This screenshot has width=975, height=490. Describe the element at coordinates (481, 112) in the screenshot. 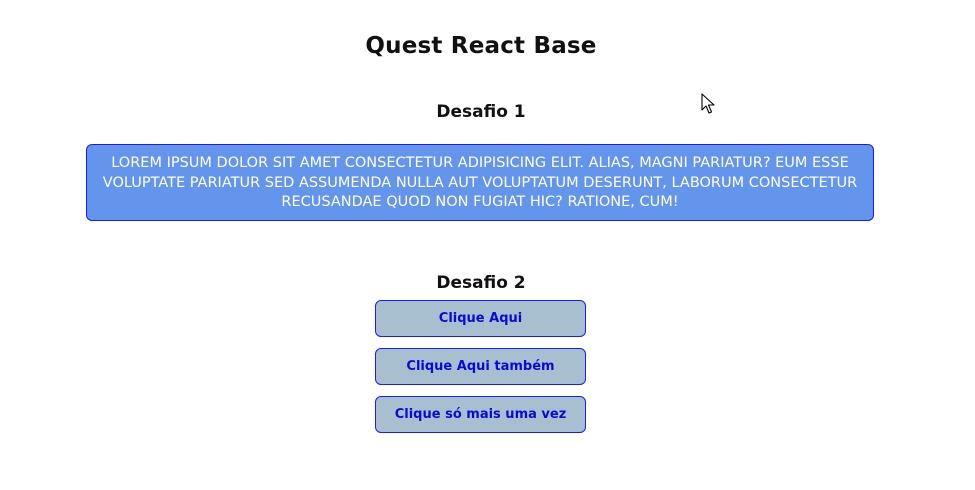

I see `desafio-1-heading: Desafio 1` at that location.